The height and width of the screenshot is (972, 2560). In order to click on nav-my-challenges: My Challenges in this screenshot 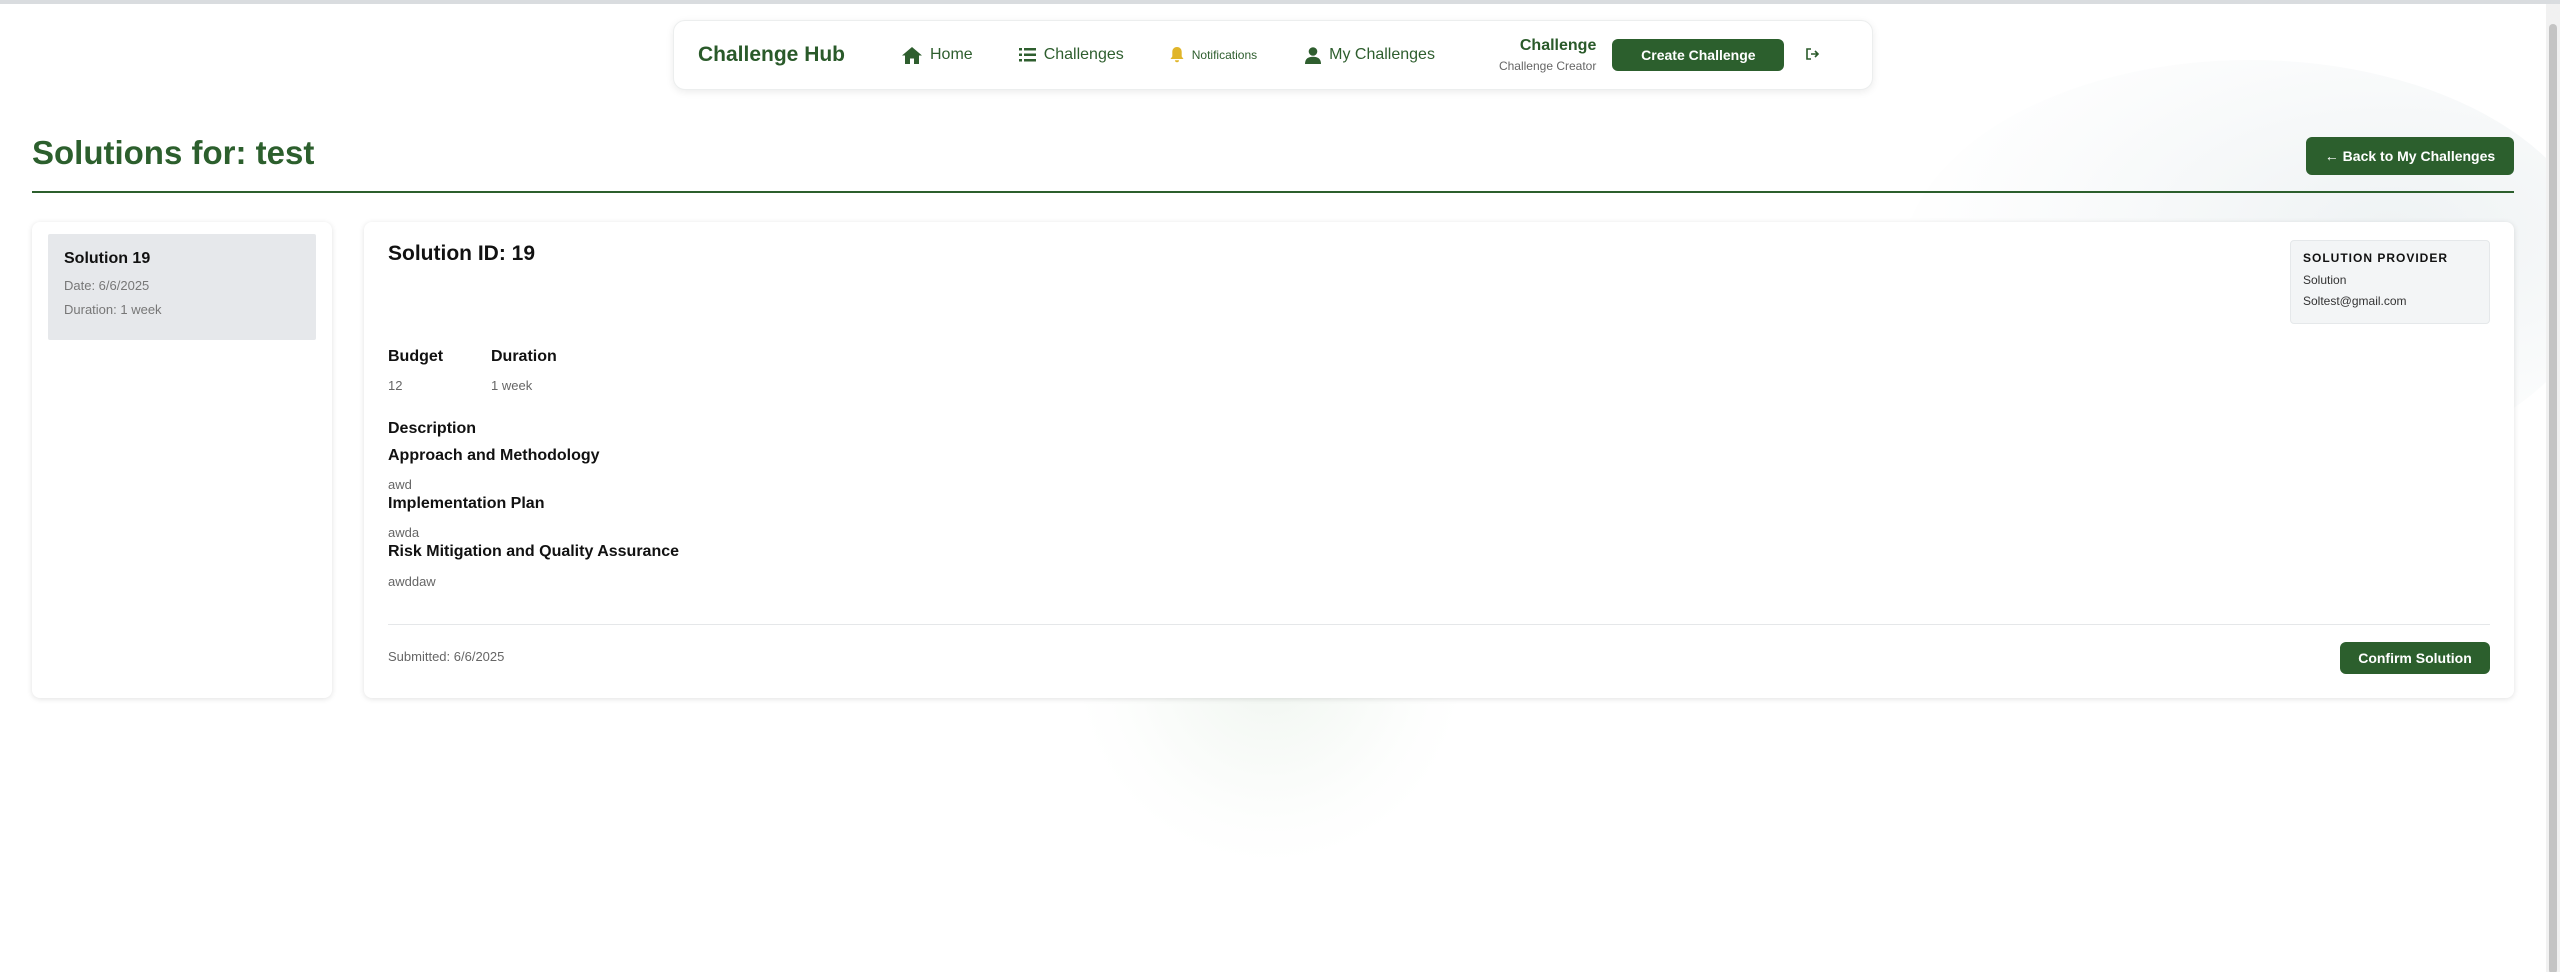, I will do `click(1370, 55)`.